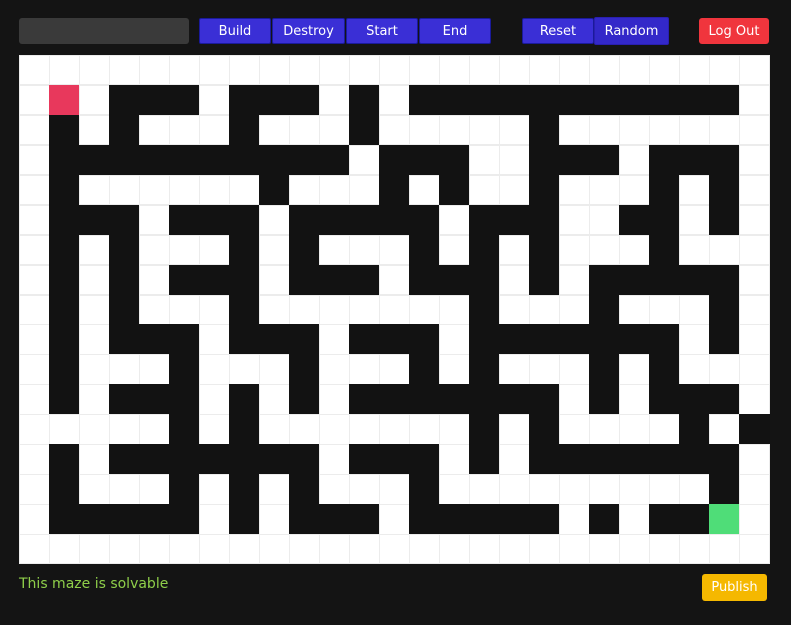  What do you see at coordinates (455, 31) in the screenshot?
I see `end-button: End` at bounding box center [455, 31].